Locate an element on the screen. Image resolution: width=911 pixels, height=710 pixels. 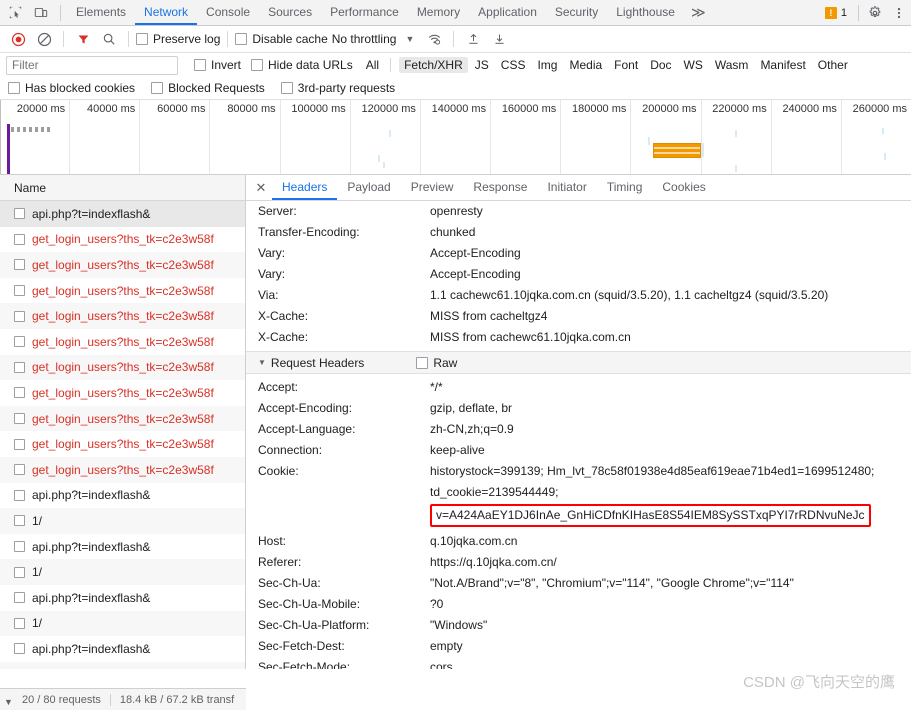
tab-sources: Sources is located at coordinates (290, 12).